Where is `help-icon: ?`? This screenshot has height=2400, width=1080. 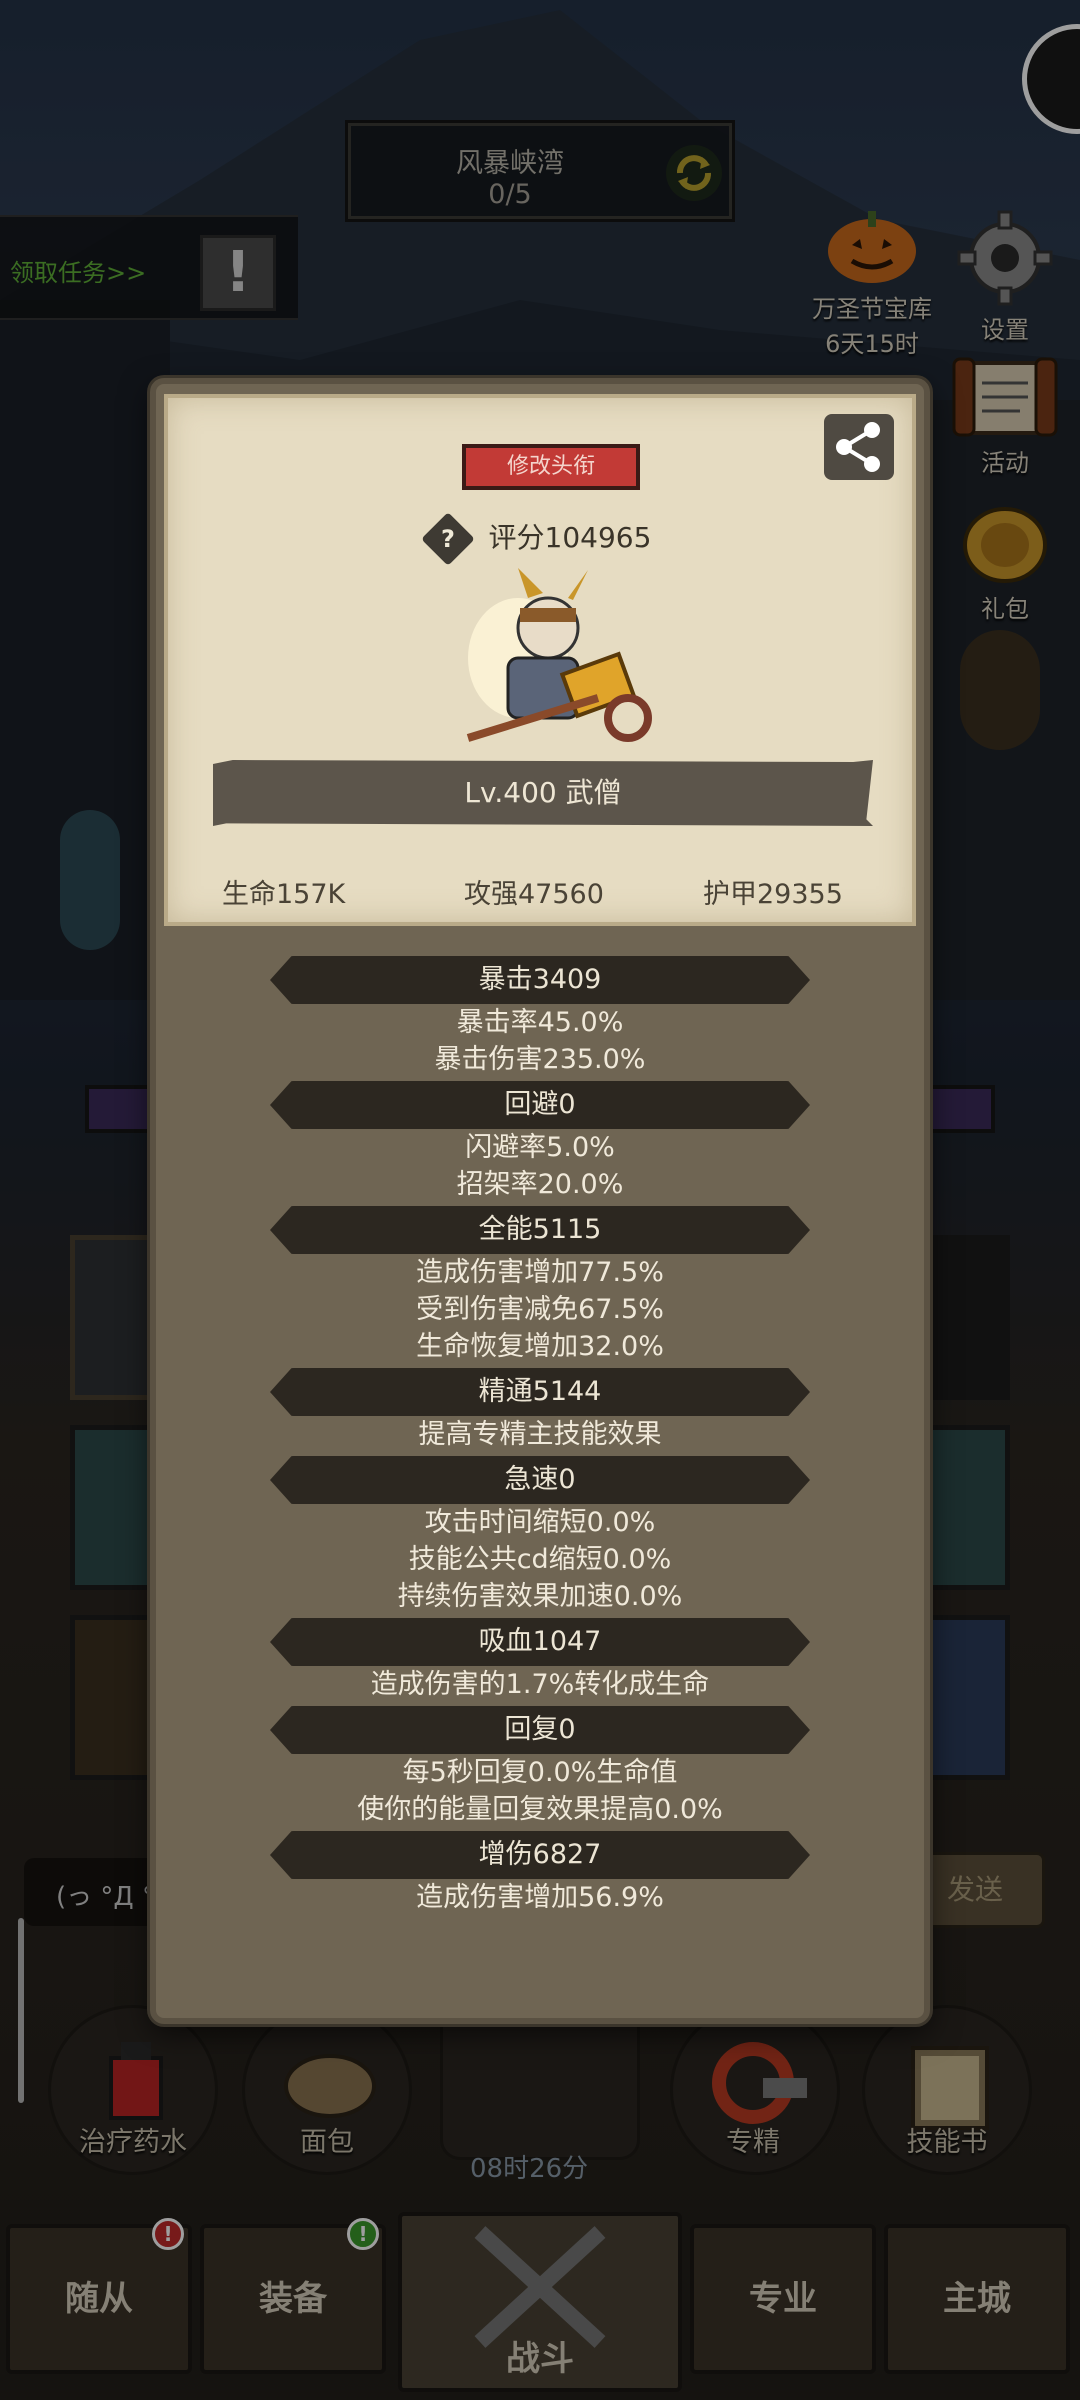 help-icon: ? is located at coordinates (447, 539).